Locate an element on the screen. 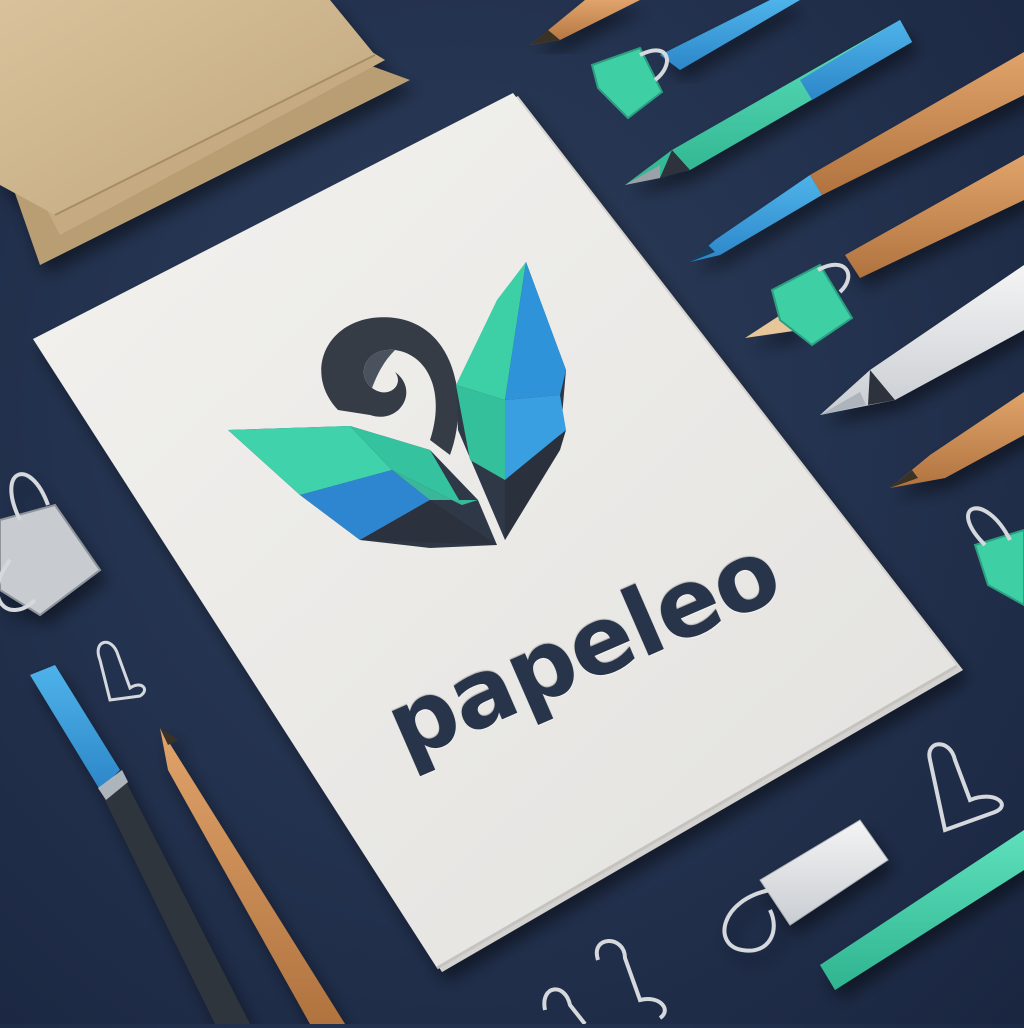  pencil-icon is located at coordinates (857, 157).